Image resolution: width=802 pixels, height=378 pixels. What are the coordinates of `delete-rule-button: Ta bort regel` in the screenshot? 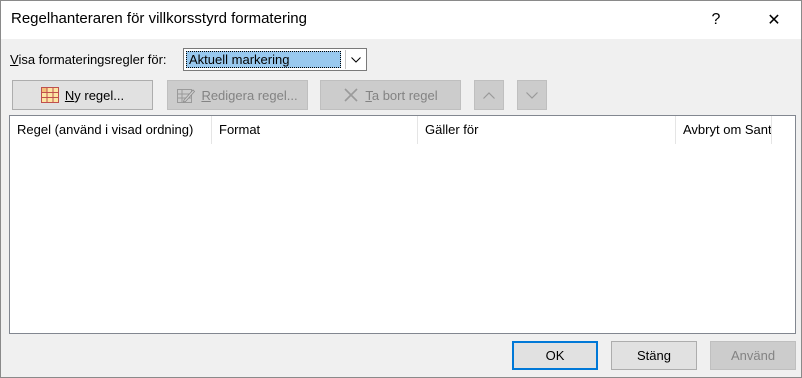 It's located at (390, 95).